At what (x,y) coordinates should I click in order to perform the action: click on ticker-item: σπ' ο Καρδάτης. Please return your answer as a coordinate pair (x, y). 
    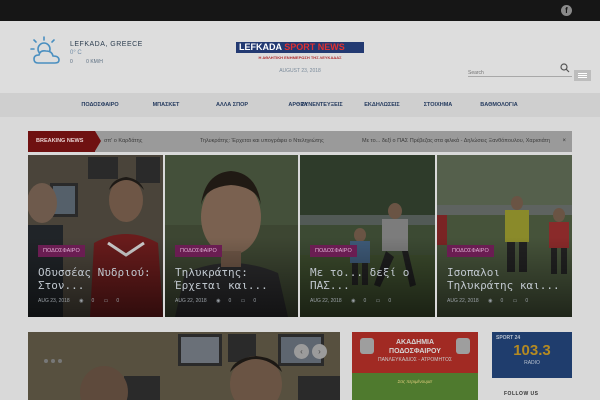
    Looking at the image, I should click on (123, 141).